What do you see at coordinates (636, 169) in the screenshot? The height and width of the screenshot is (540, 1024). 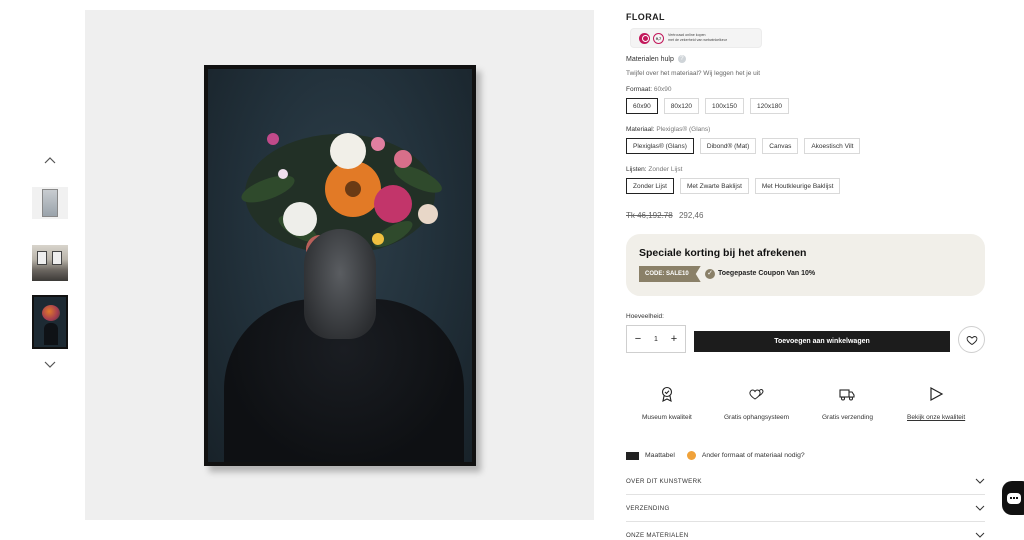 I see `frame-label-text: Lijsten:` at bounding box center [636, 169].